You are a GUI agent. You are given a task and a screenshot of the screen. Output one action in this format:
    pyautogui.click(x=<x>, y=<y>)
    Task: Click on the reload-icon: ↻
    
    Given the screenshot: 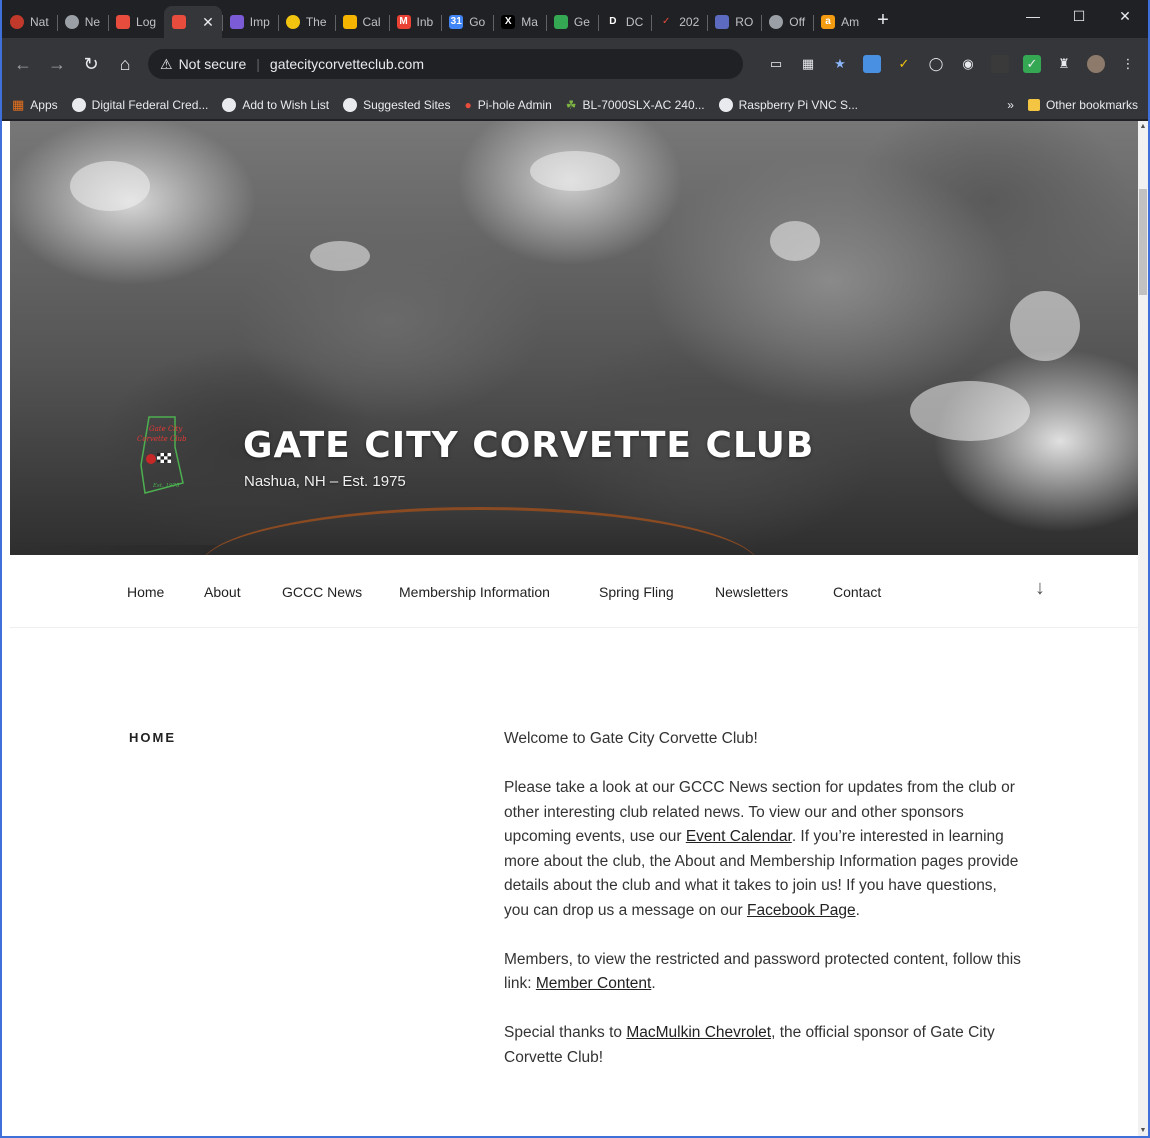 What is the action you would take?
    pyautogui.click(x=91, y=64)
    